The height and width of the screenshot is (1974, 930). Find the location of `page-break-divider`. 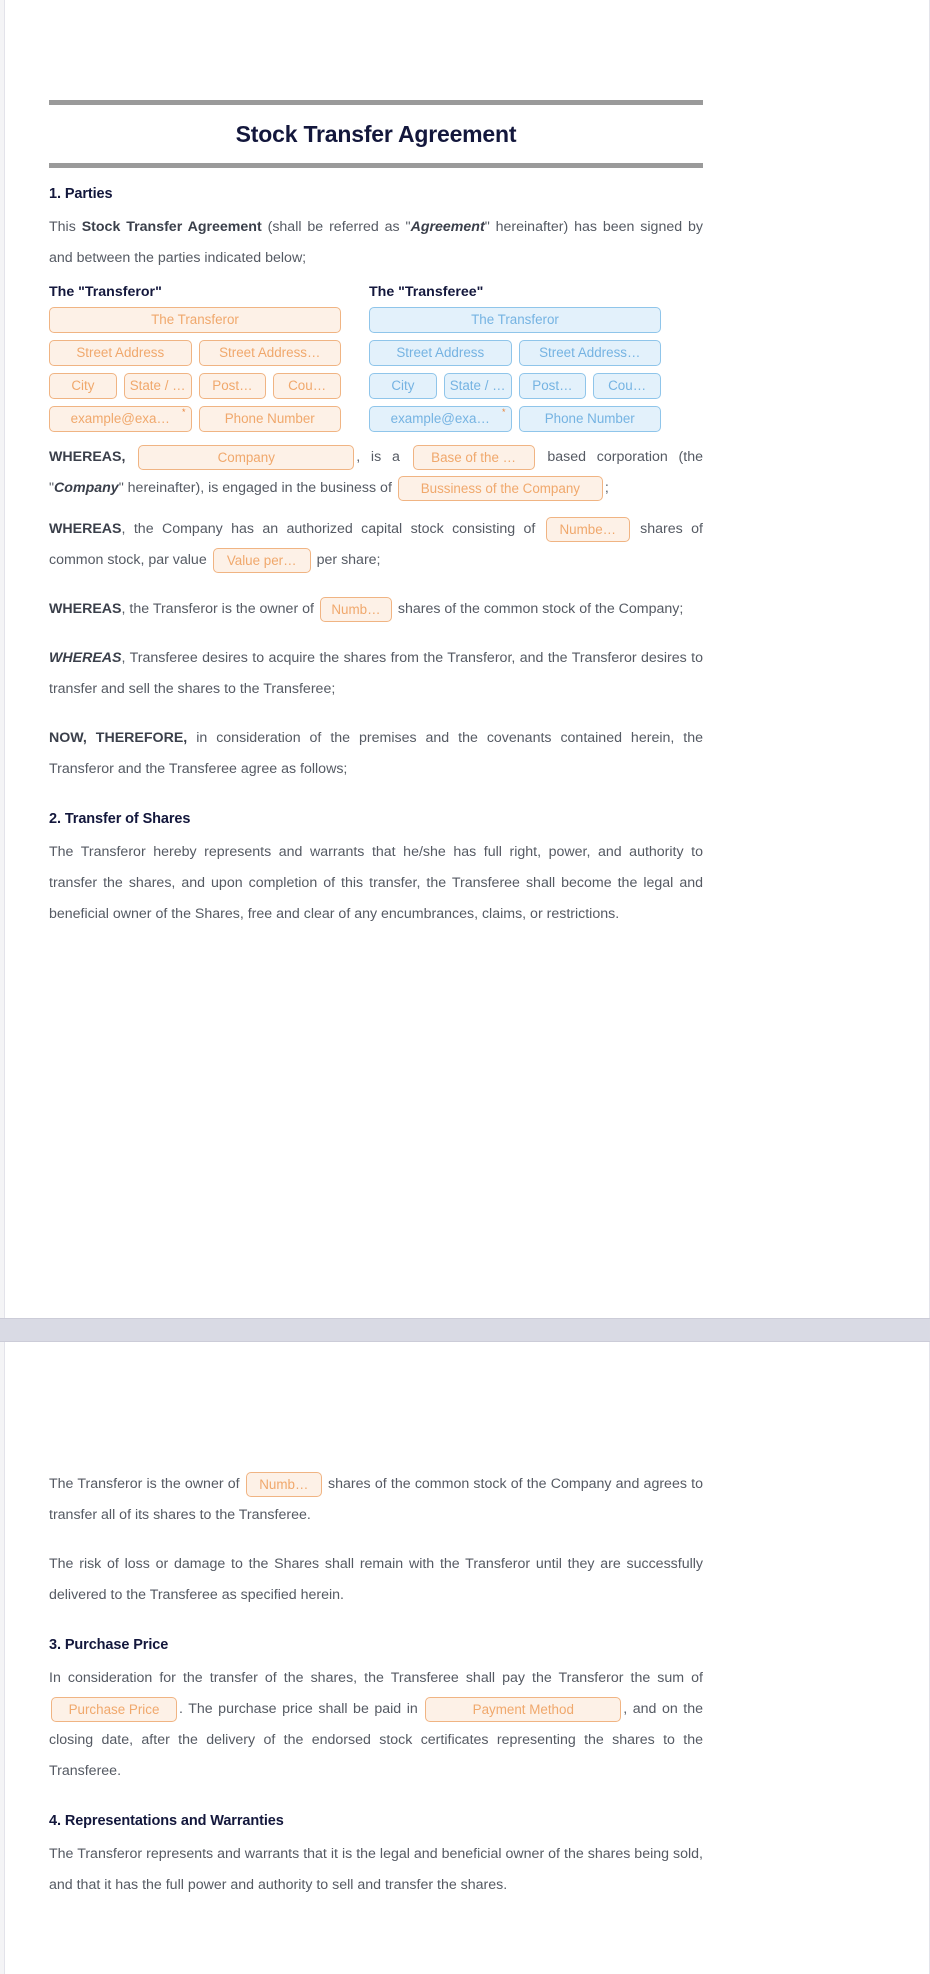

page-break-divider is located at coordinates (465, 1330).